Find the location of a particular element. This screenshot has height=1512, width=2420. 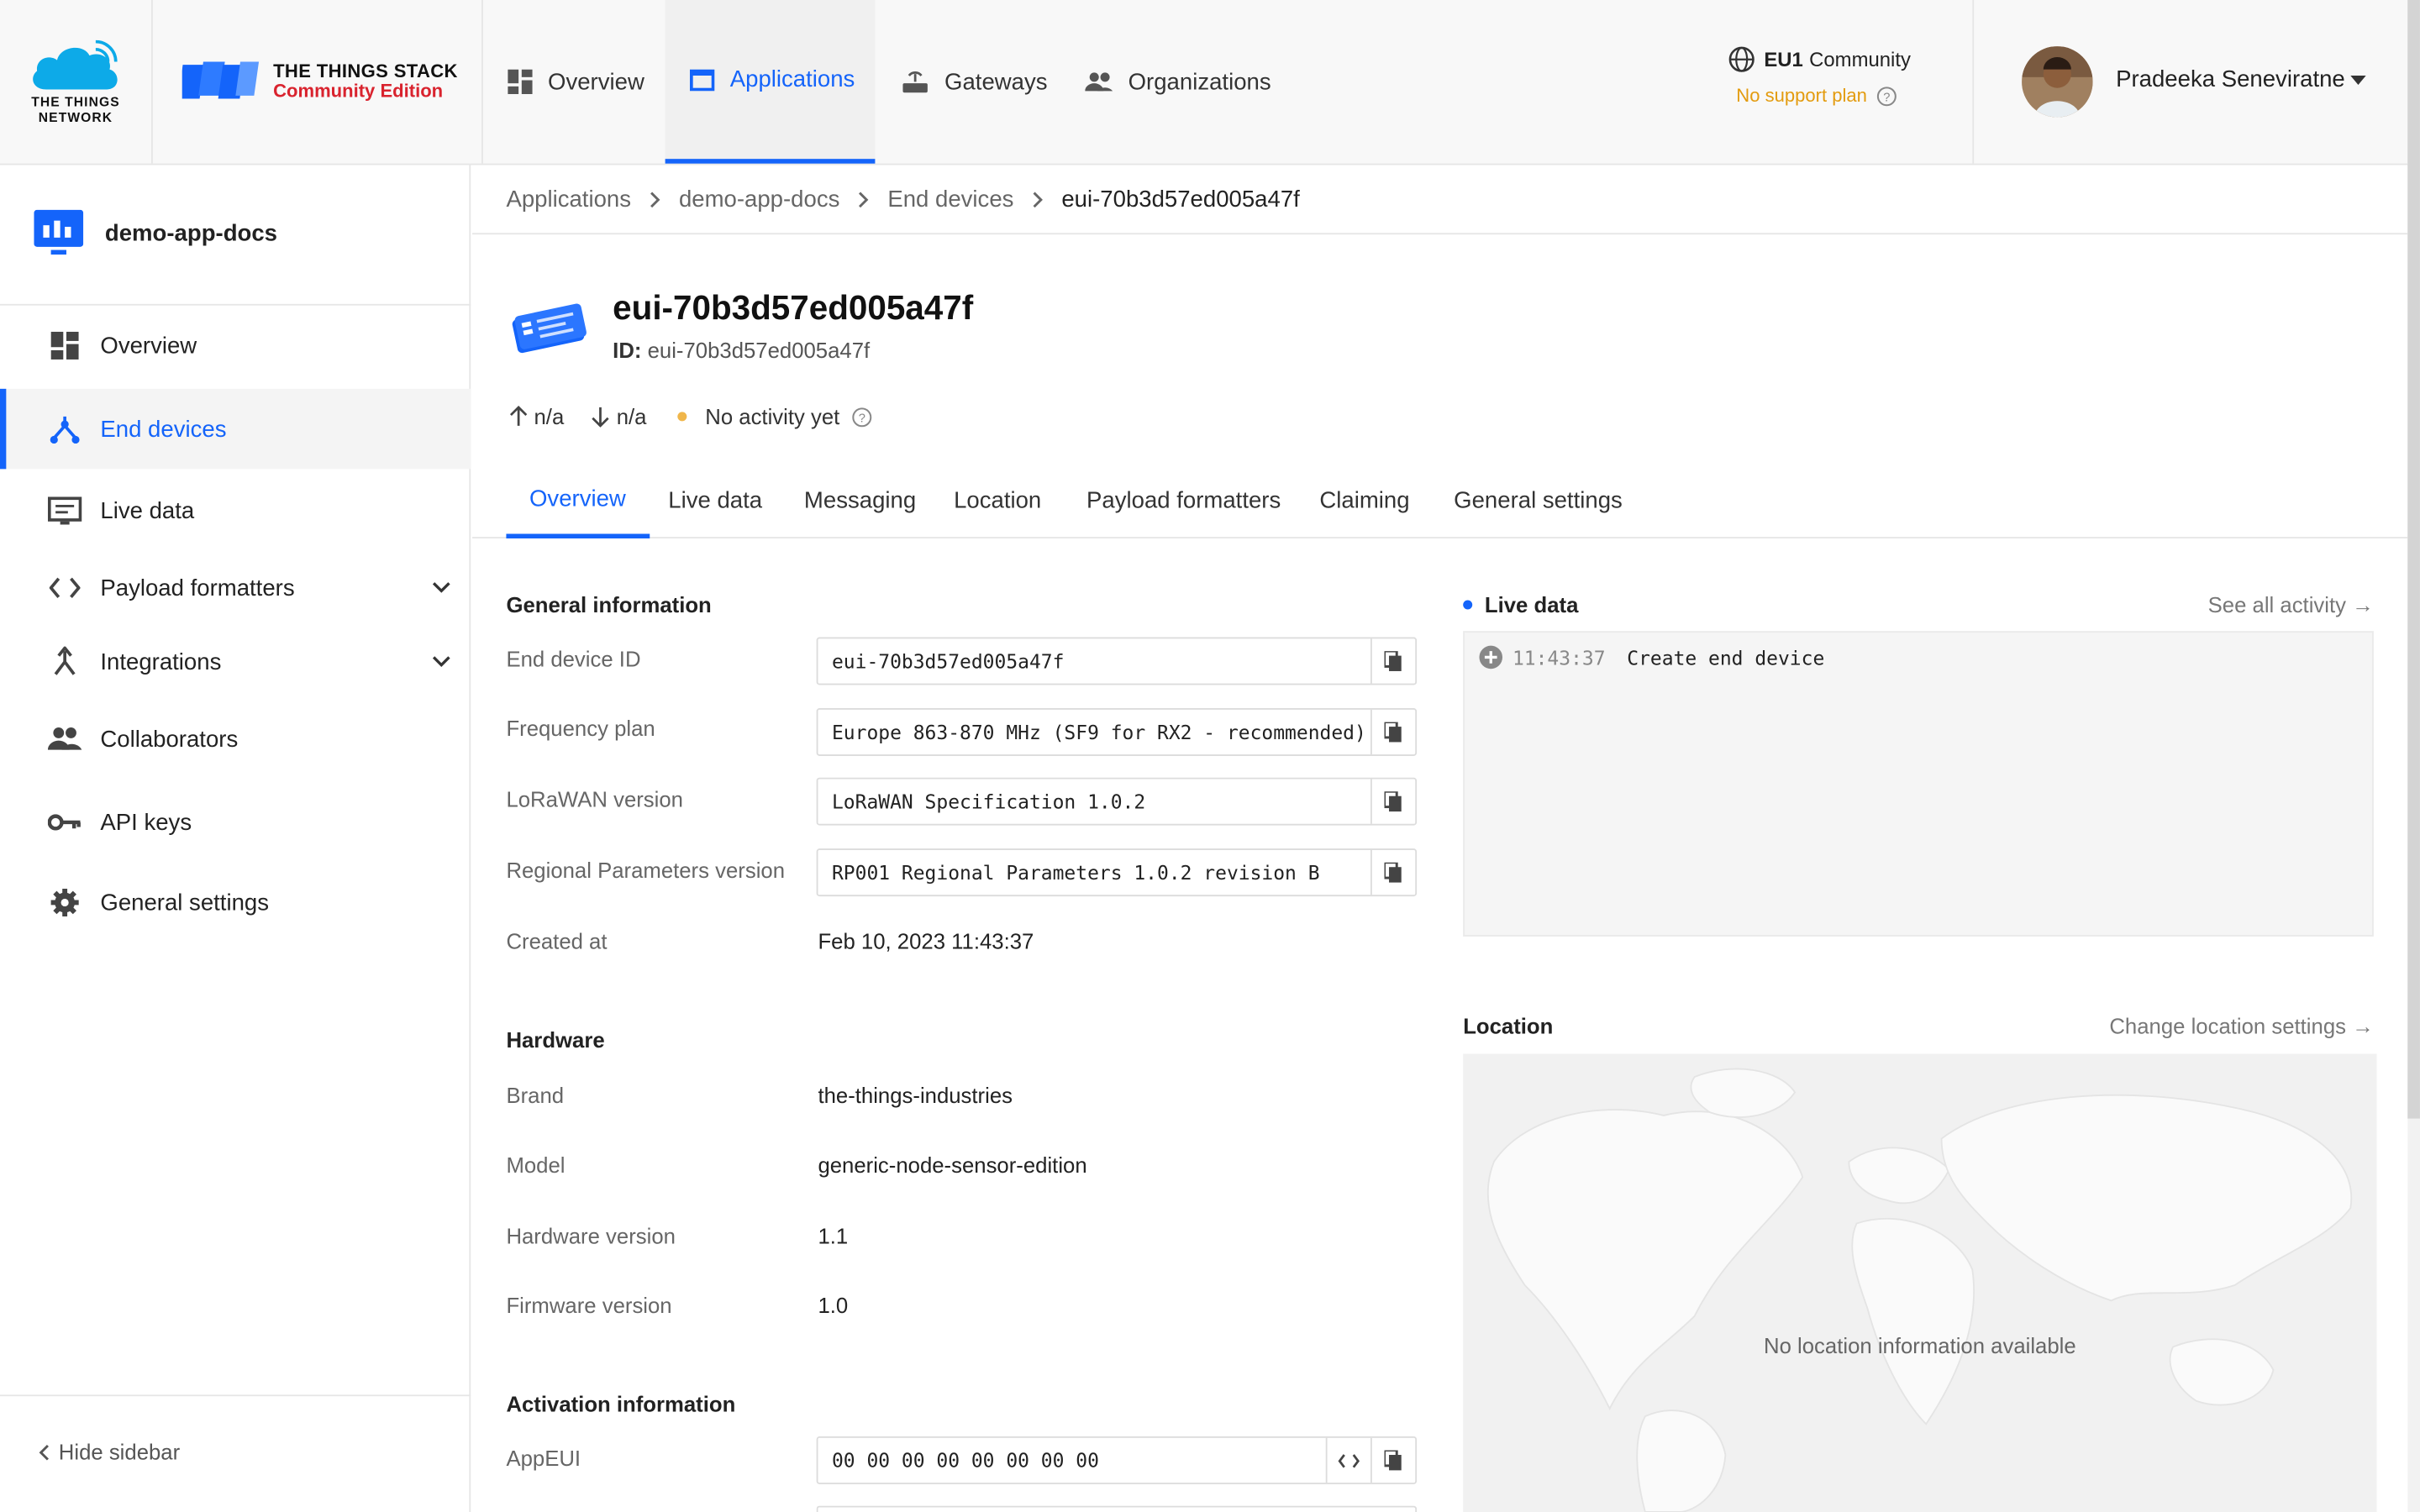

chevron-left-icon is located at coordinates (44, 1452).